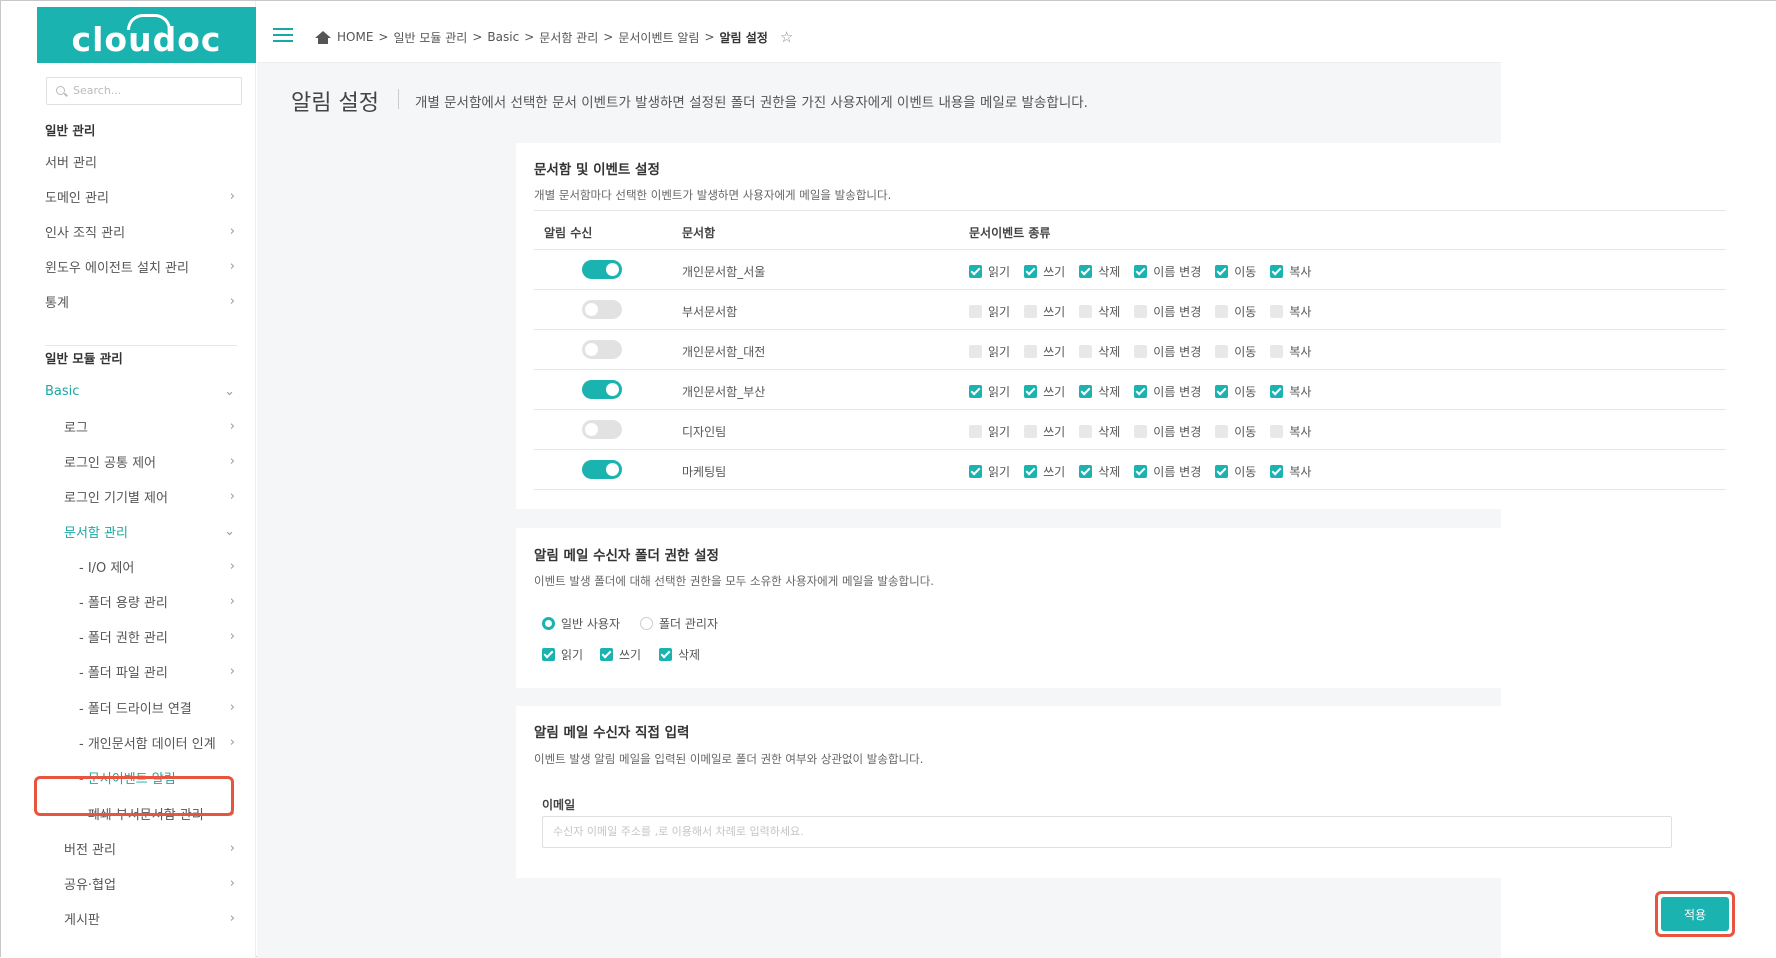 This screenshot has height=958, width=1776. What do you see at coordinates (70, 130) in the screenshot?
I see `sidebar-item-label: 일반 관리` at bounding box center [70, 130].